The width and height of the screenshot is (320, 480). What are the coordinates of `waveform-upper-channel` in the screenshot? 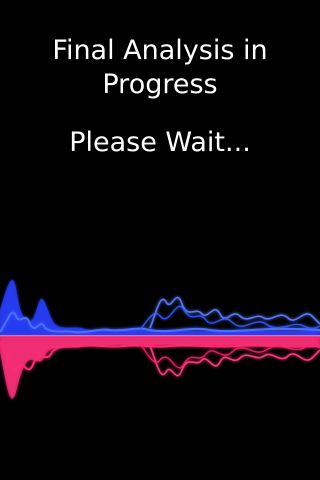 It's located at (160, 307).